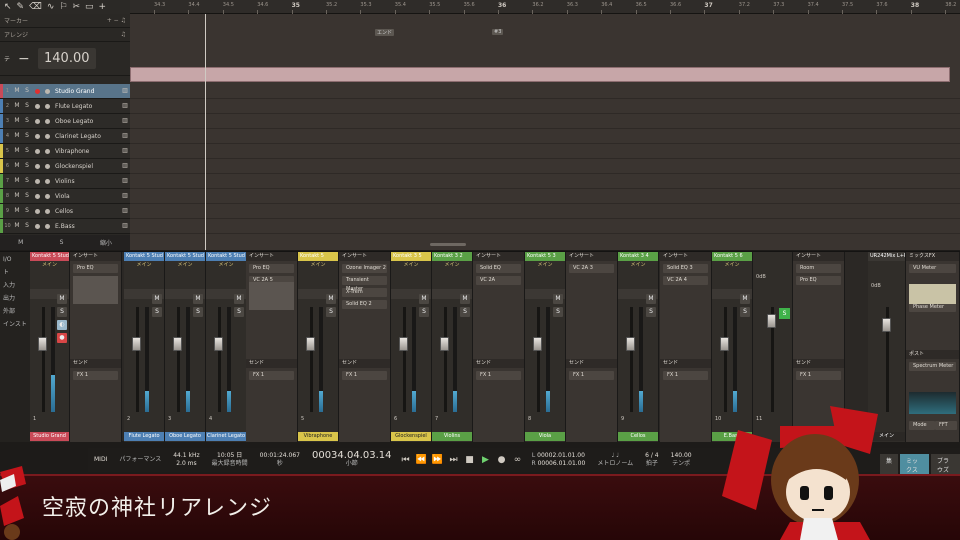  I want to click on insert-slot: Solid EQ 2, so click(364, 304).